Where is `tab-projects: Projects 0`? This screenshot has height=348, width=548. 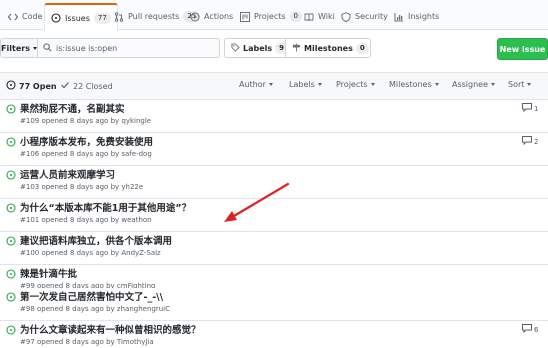 tab-projects: Projects 0 is located at coordinates (271, 16).